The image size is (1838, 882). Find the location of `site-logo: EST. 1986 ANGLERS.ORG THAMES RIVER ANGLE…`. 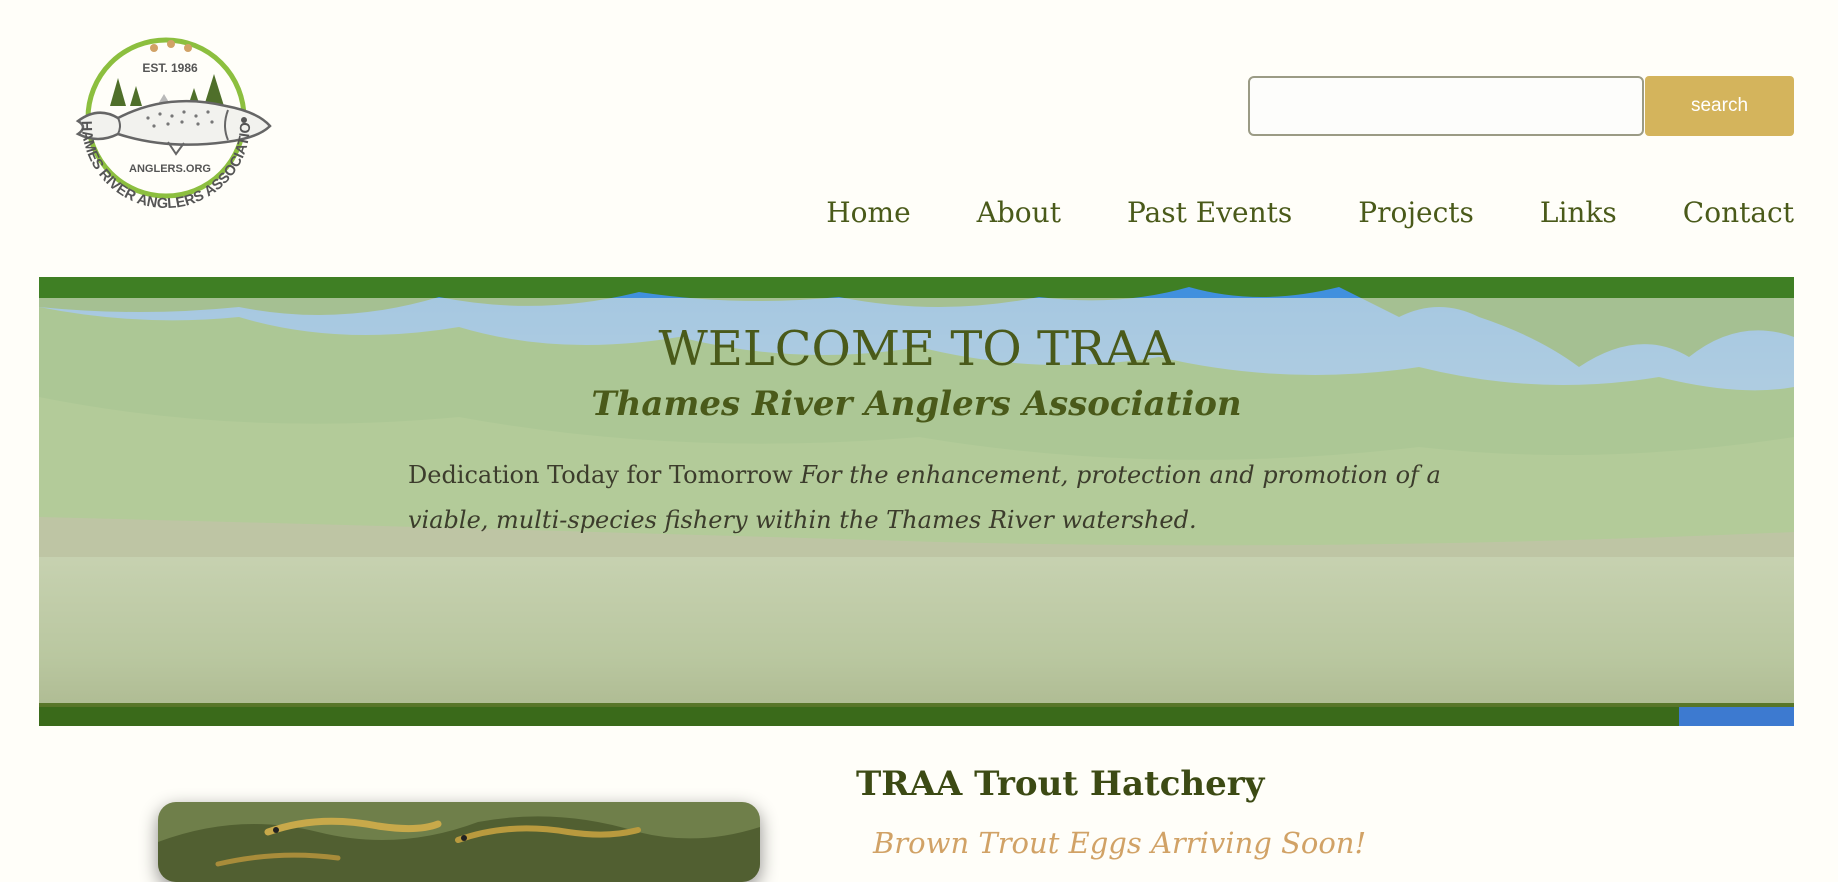

site-logo: EST. 1986 ANGLERS.ORG THAMES RIVER ANGLE… is located at coordinates (166, 124).